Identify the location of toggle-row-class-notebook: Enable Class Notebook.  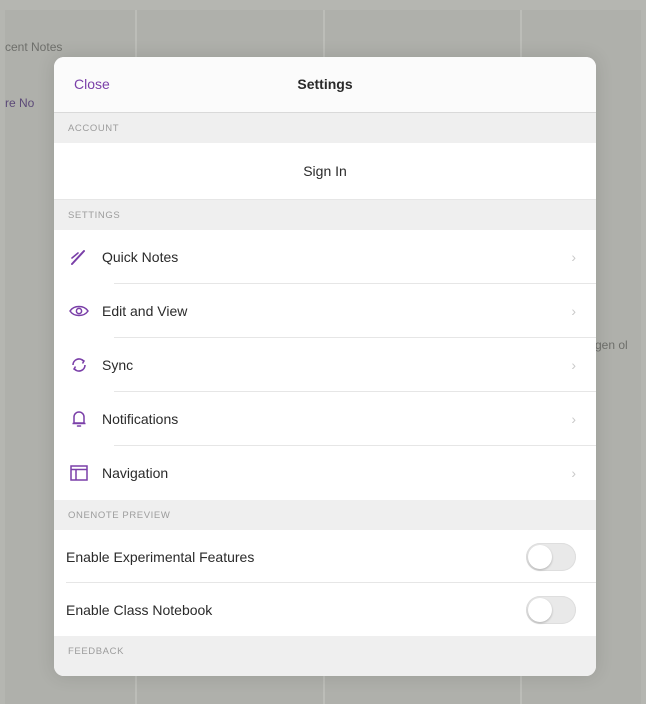
(325, 609).